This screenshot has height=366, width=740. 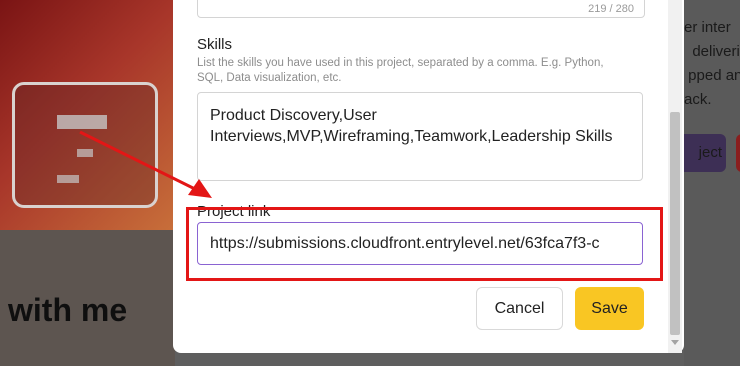 I want to click on skills-label: Skills, so click(x=215, y=44).